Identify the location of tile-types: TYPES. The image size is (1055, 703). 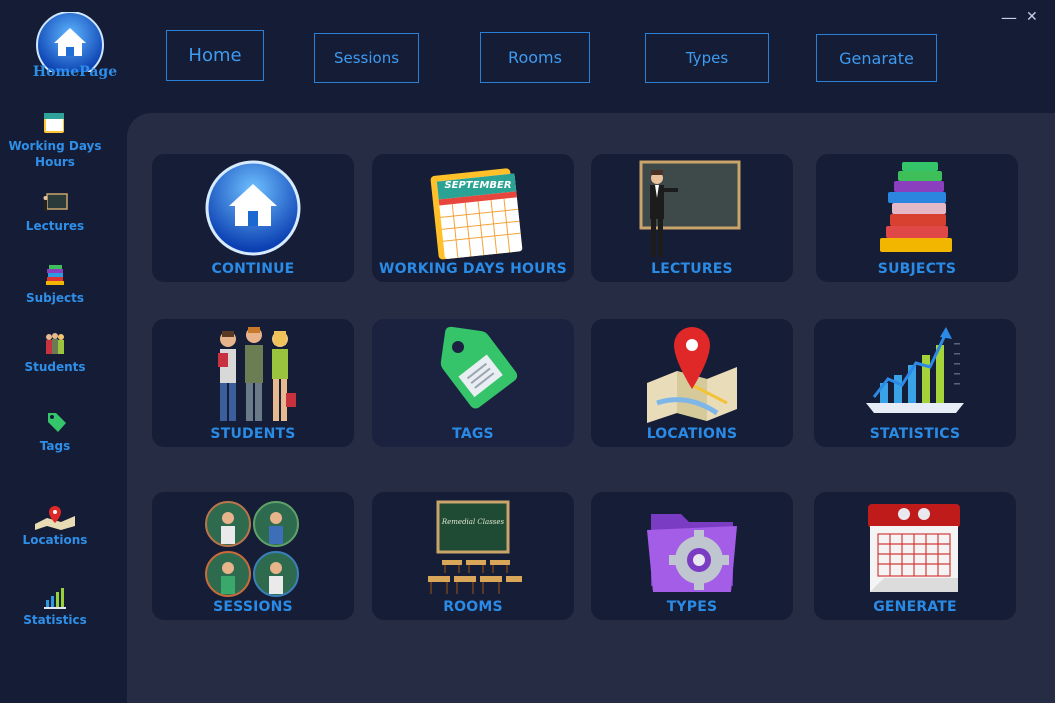
(692, 556).